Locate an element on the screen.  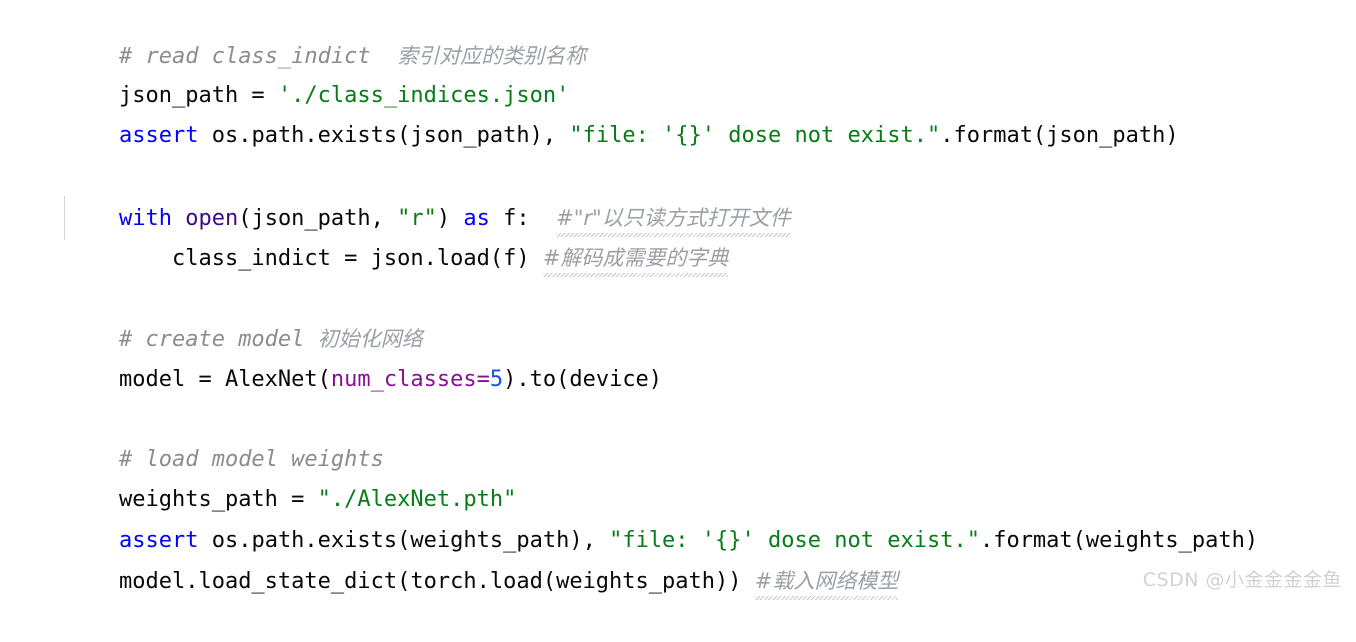
code-line-8: # create model 初始化网络 is located at coordinates (678, 315).